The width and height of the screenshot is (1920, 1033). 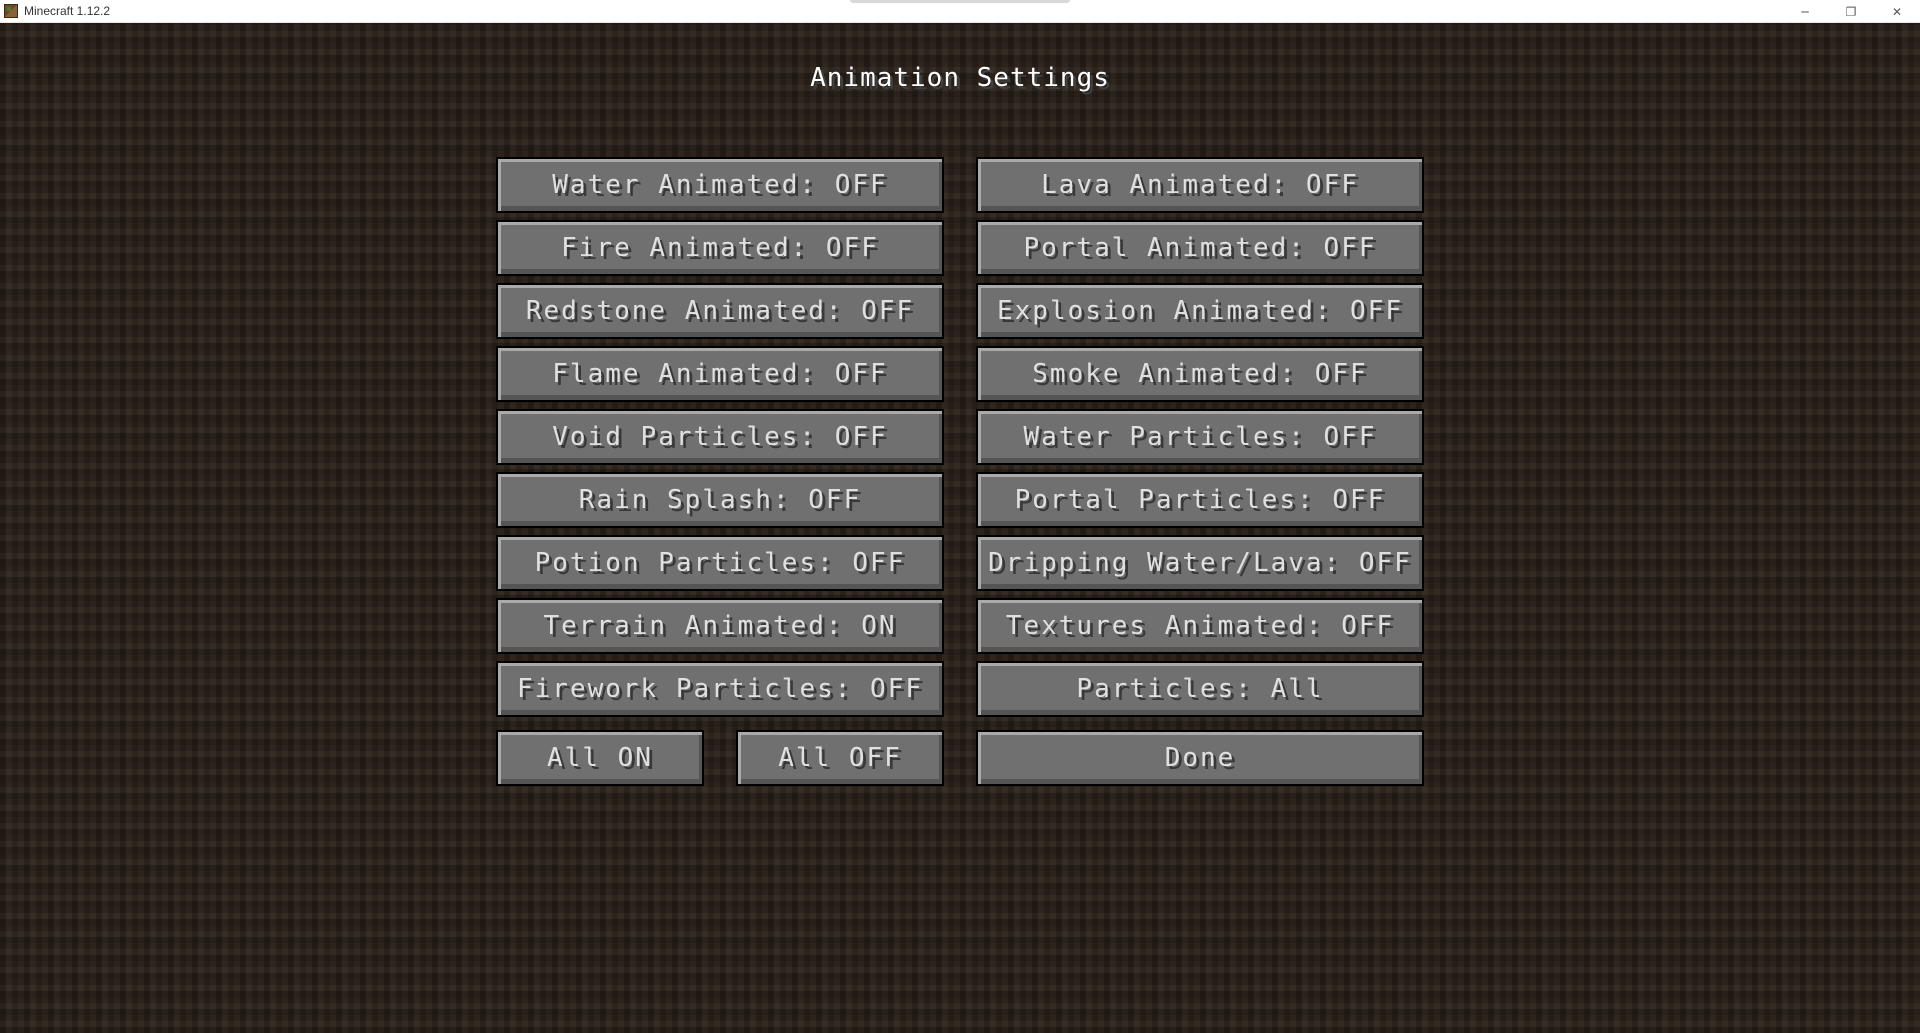 What do you see at coordinates (720, 689) in the screenshot?
I see `firework-particles-button: Firework Particles: OFF` at bounding box center [720, 689].